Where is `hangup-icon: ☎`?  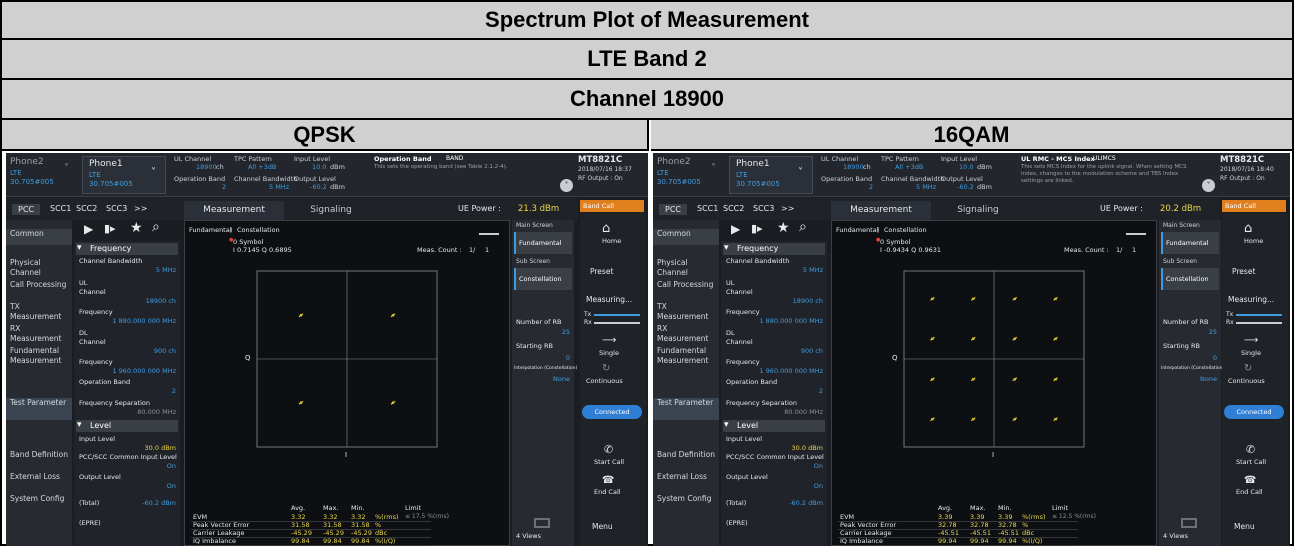 hangup-icon: ☎ is located at coordinates (608, 480).